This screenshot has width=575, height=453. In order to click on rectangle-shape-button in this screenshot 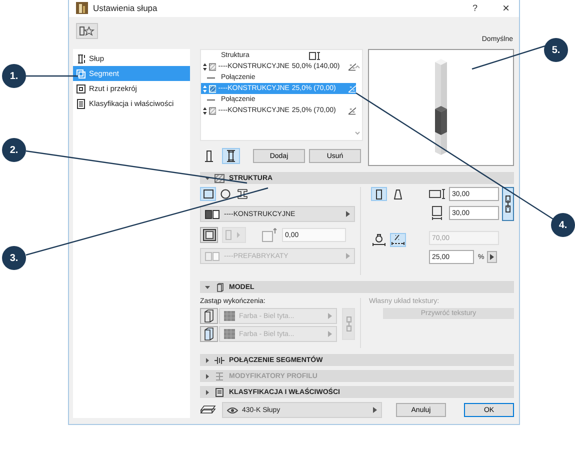, I will do `click(208, 194)`.